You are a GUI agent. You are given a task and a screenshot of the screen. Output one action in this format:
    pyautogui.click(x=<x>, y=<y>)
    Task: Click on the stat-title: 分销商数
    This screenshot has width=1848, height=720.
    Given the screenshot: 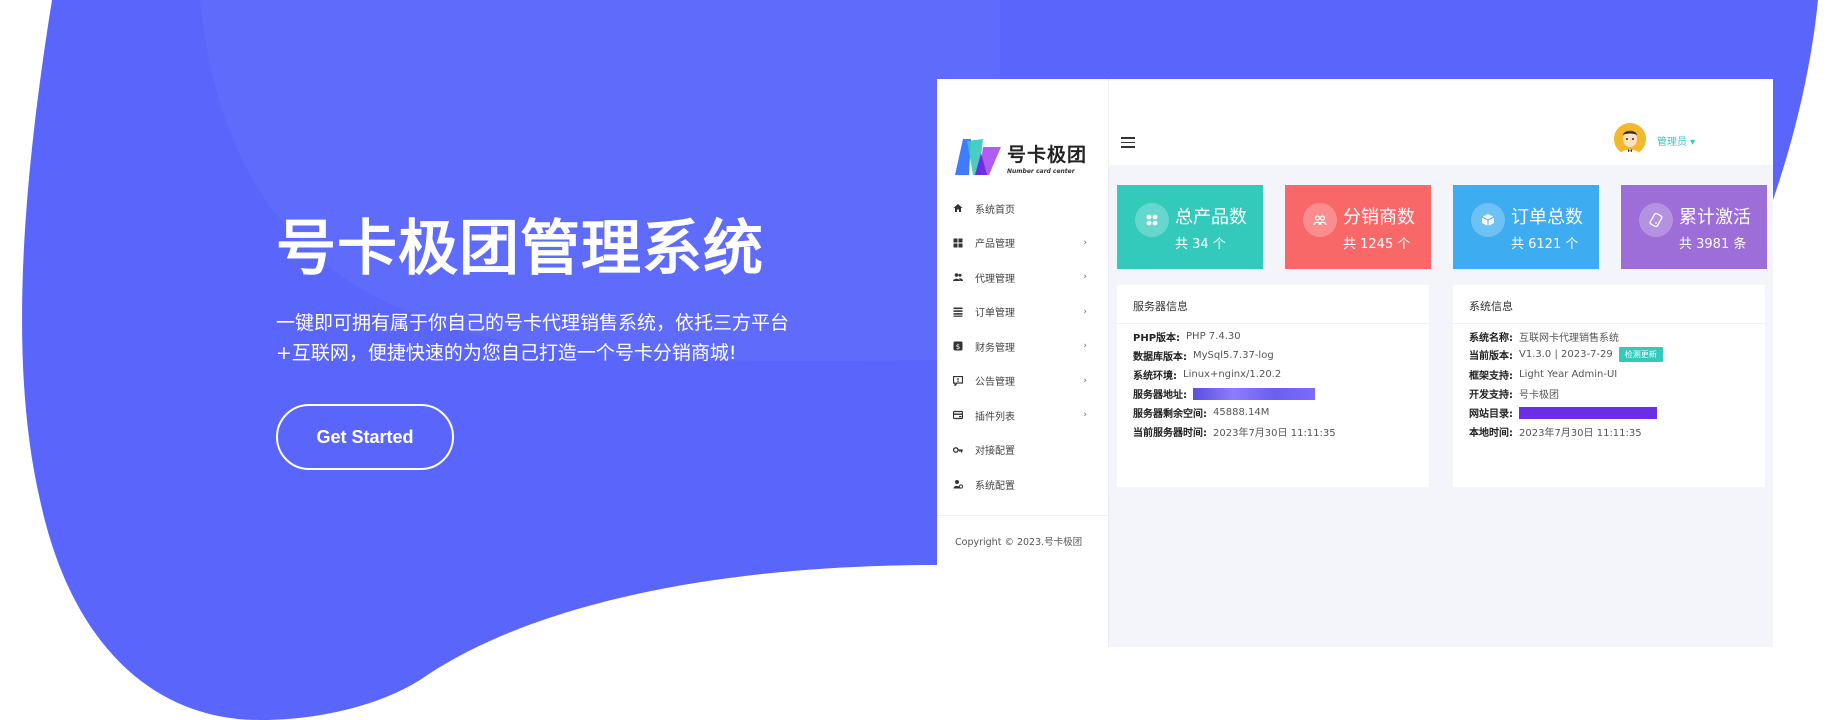 What is the action you would take?
    pyautogui.click(x=1379, y=217)
    